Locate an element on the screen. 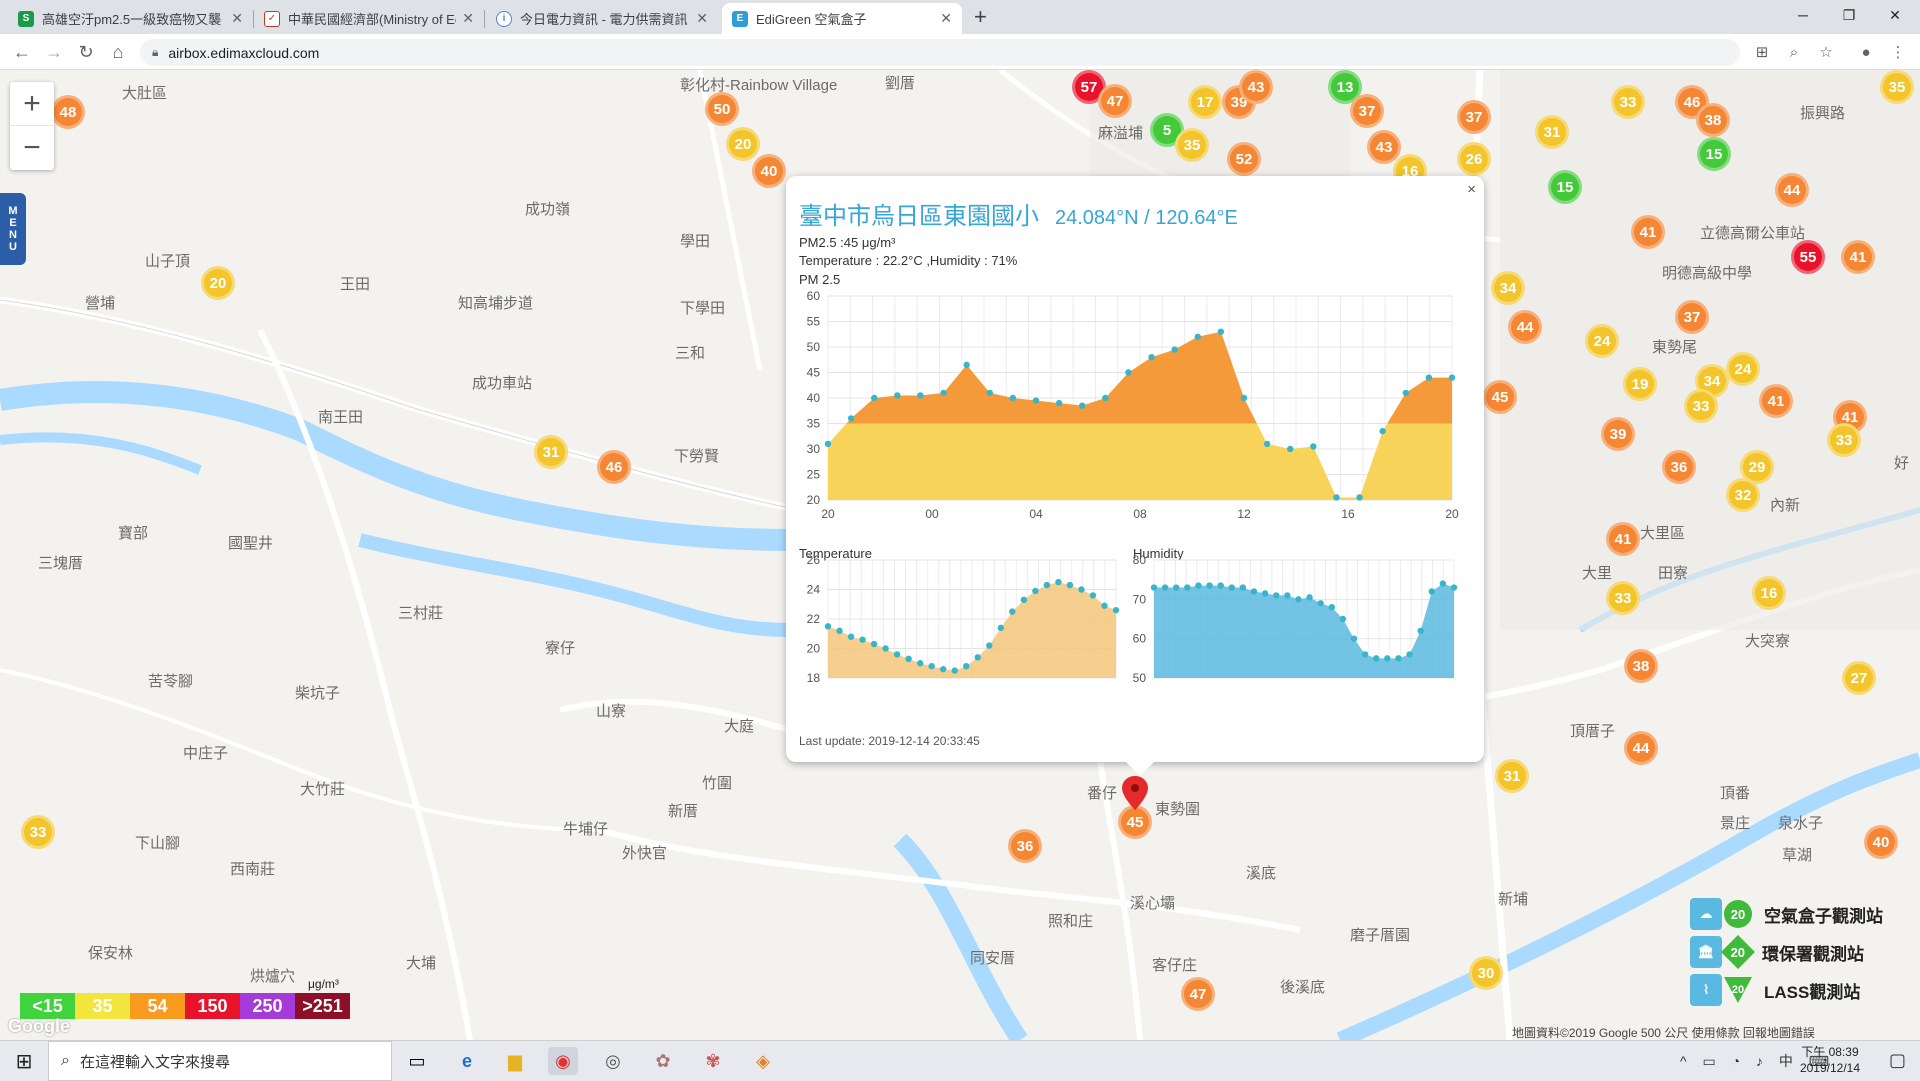 The image size is (1920, 1081). x-tick-label: 00 is located at coordinates (932, 514).